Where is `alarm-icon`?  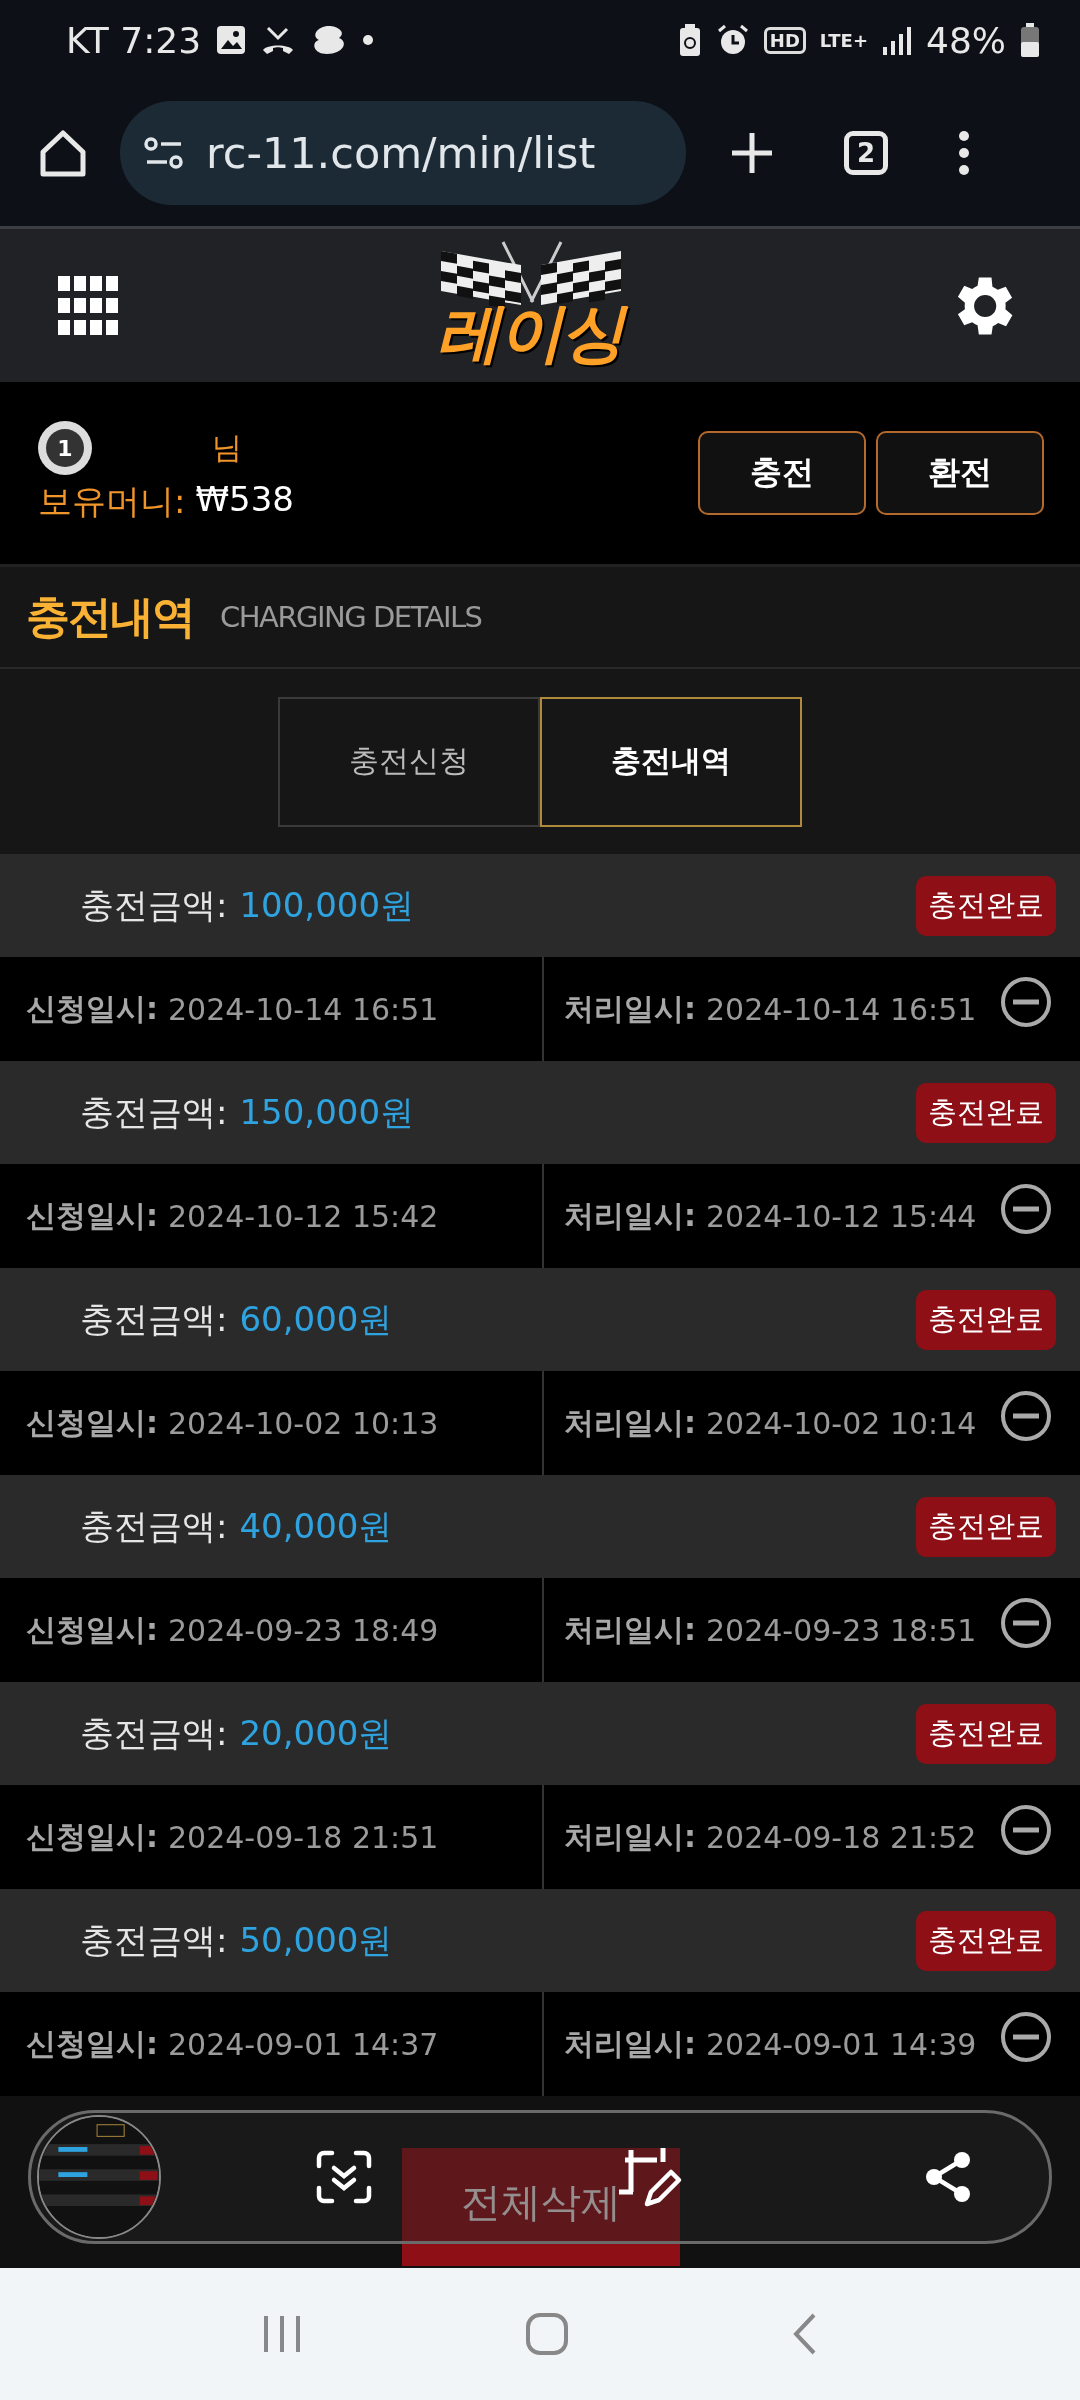 alarm-icon is located at coordinates (732, 40).